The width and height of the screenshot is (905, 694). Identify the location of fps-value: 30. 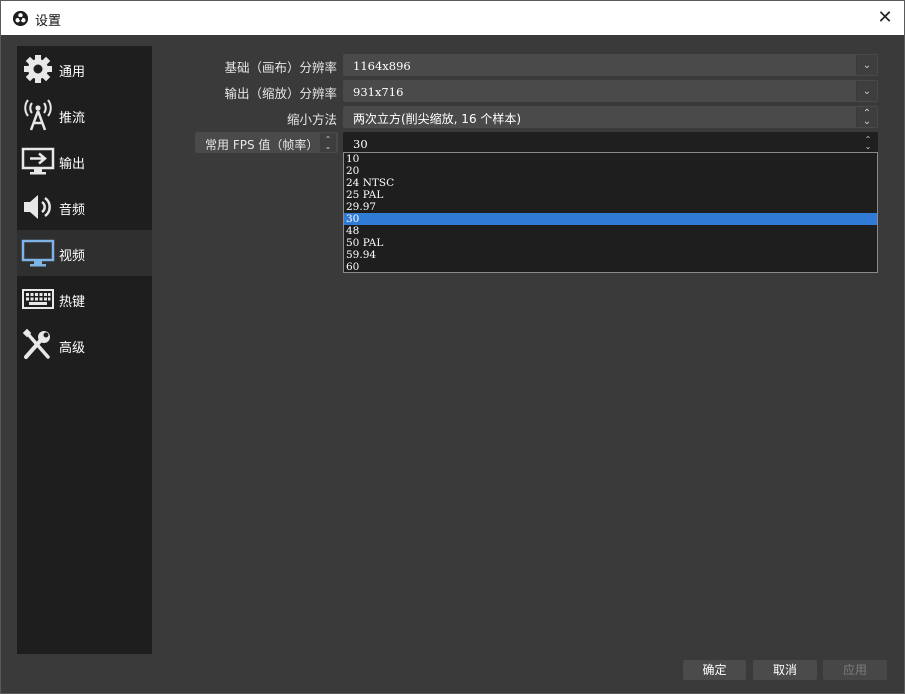
(360, 144).